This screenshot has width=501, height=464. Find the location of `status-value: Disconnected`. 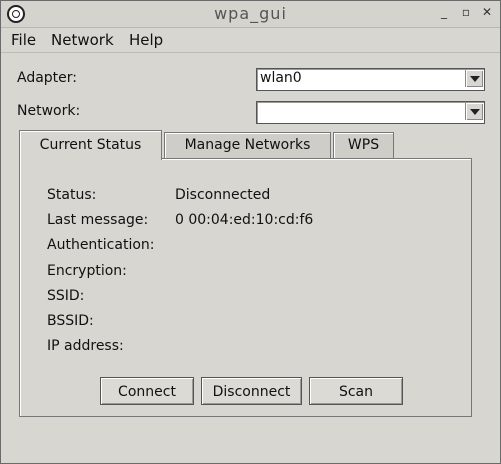

status-value: Disconnected is located at coordinates (223, 195).